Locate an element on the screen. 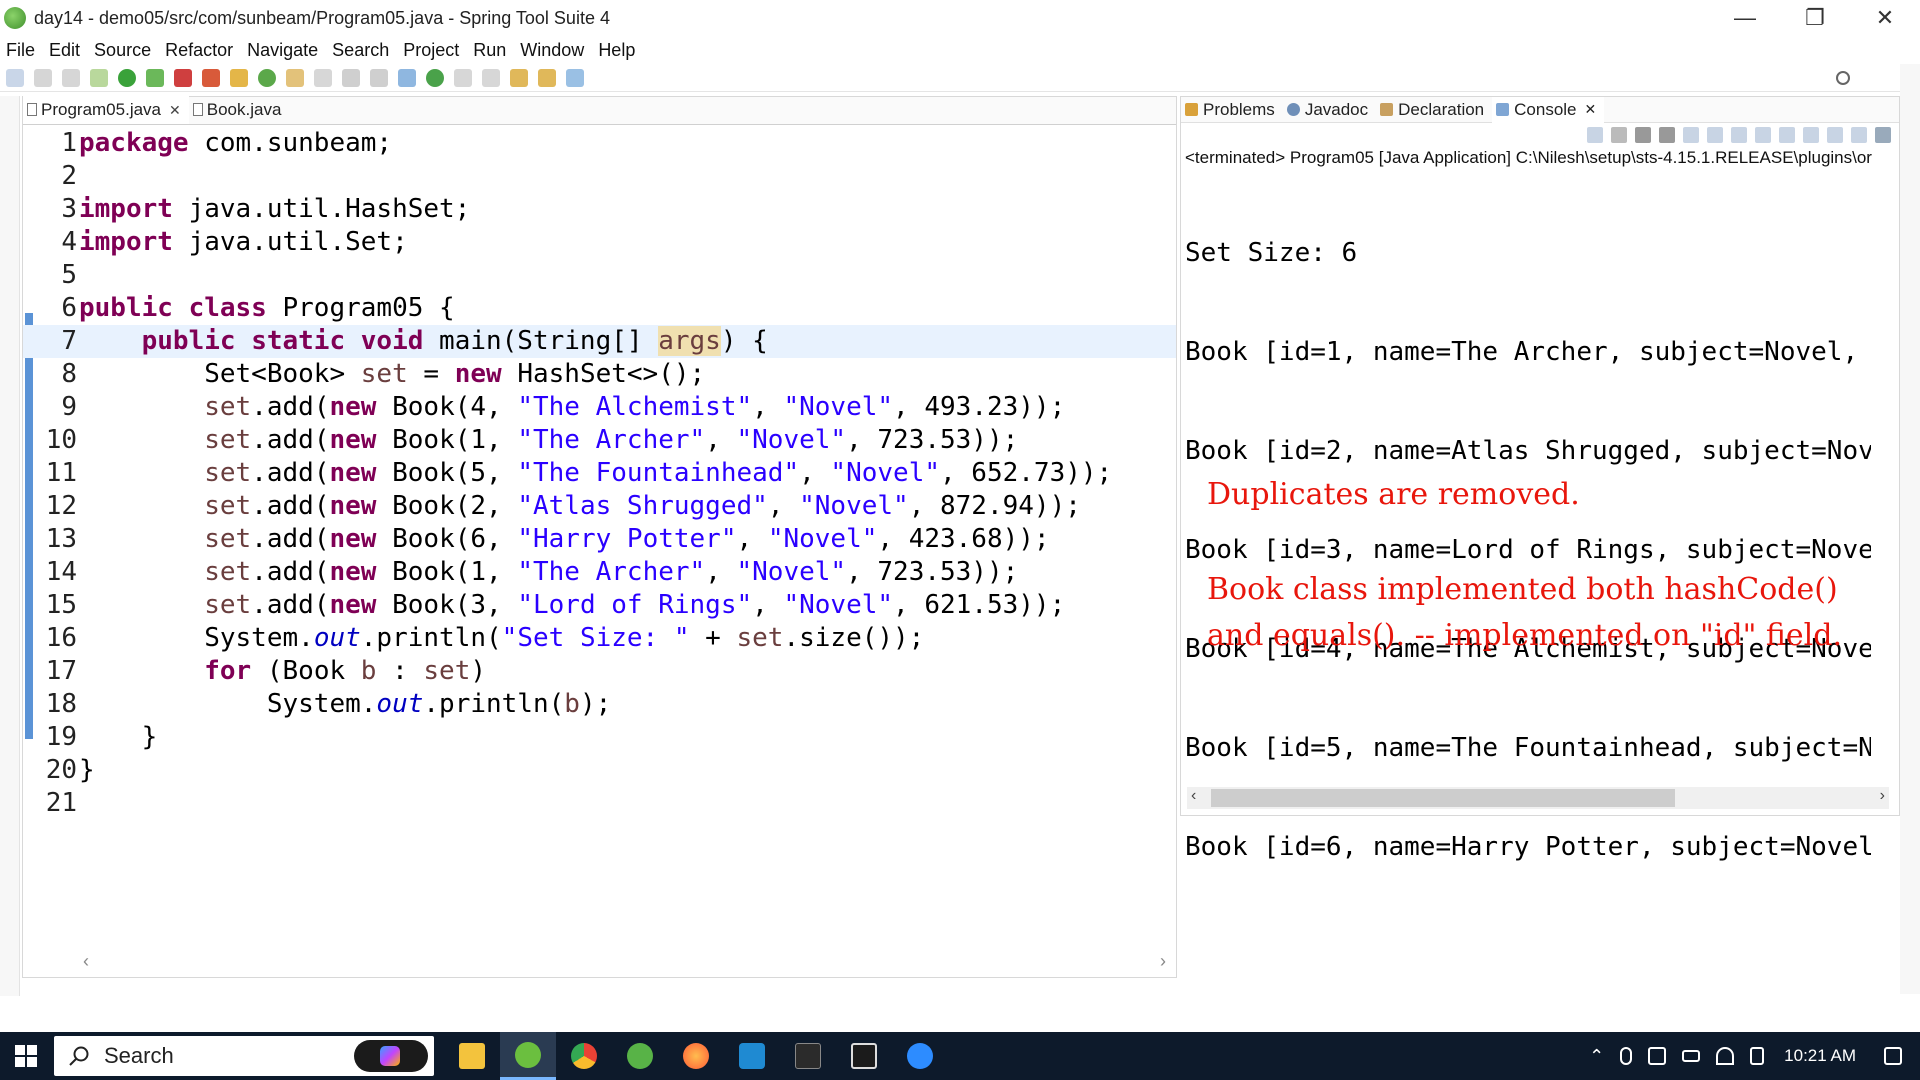 The image size is (1920, 1080). volume-icon is located at coordinates (1757, 1056).